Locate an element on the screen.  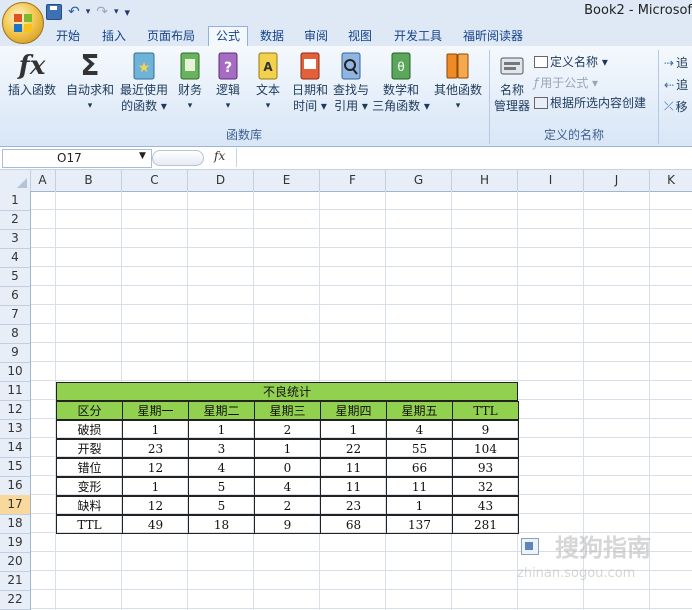
table-header-cell: 星期四 is located at coordinates (353, 410).